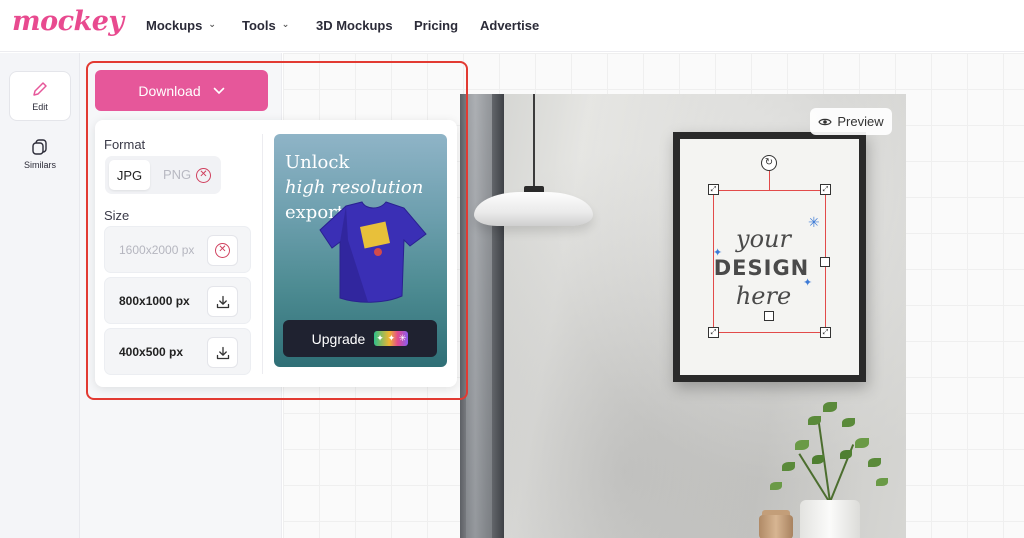 The width and height of the screenshot is (1024, 538). I want to click on mockey-logo: mockey, so click(68, 21).